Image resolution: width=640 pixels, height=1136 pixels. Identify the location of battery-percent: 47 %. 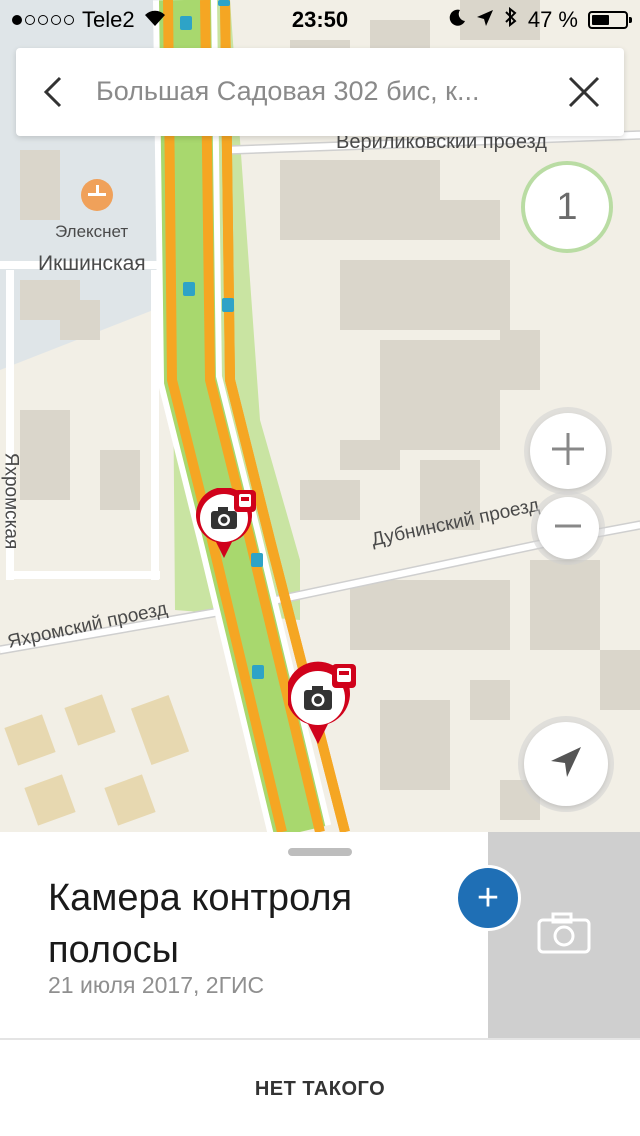
(552, 19).